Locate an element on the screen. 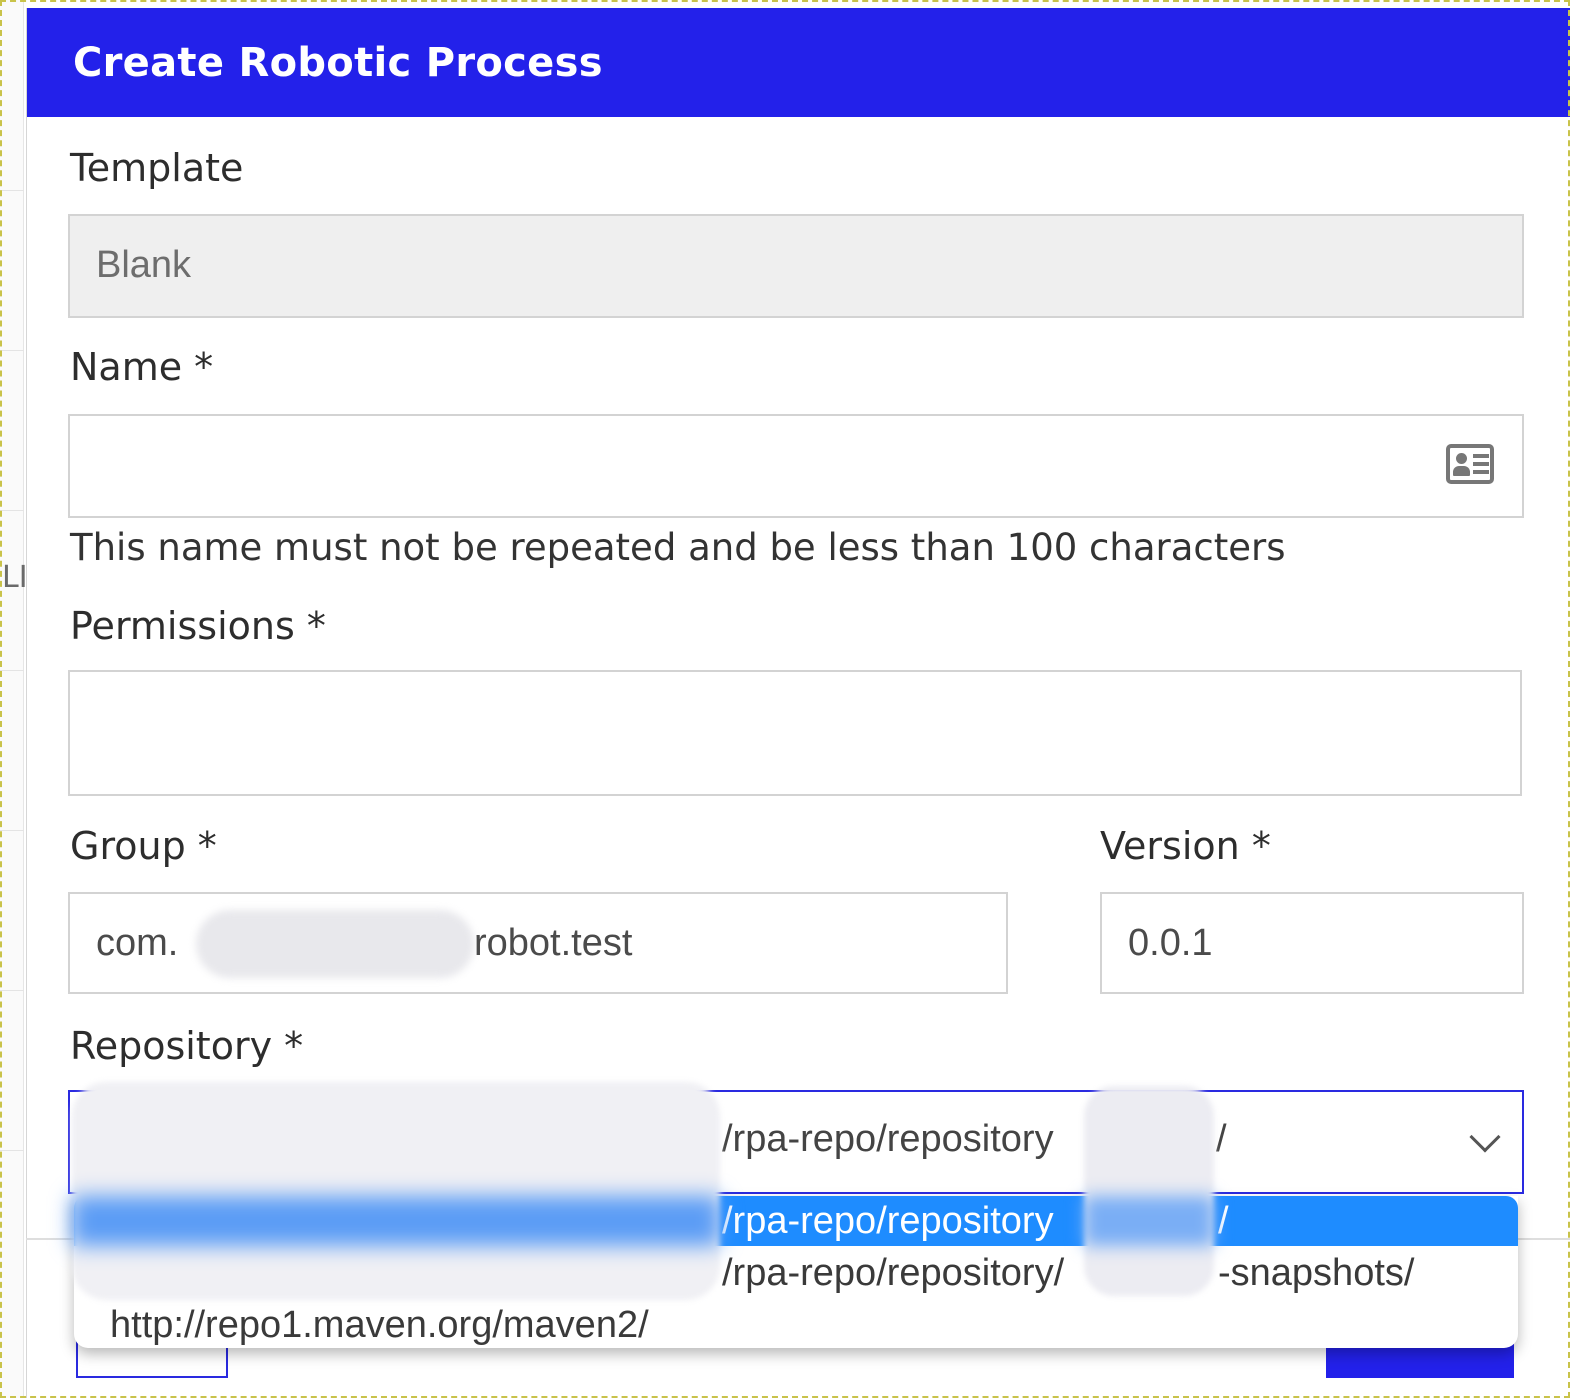  version-value: 0.0.1 is located at coordinates (1170, 943).